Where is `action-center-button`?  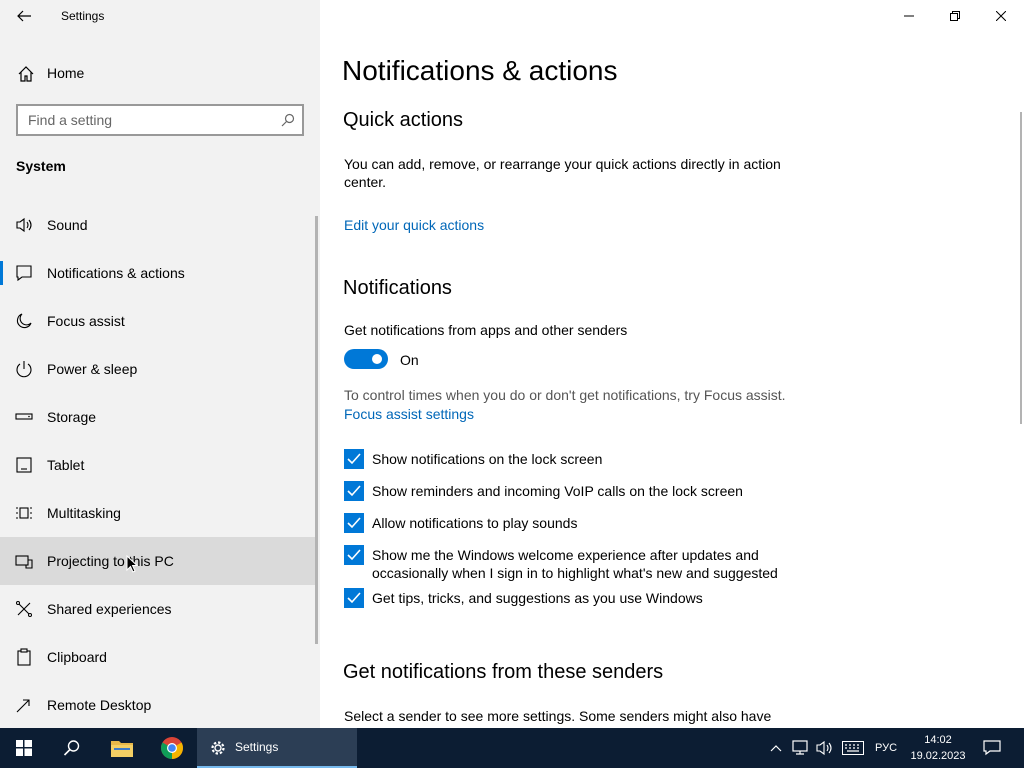
action-center-button is located at coordinates (992, 748).